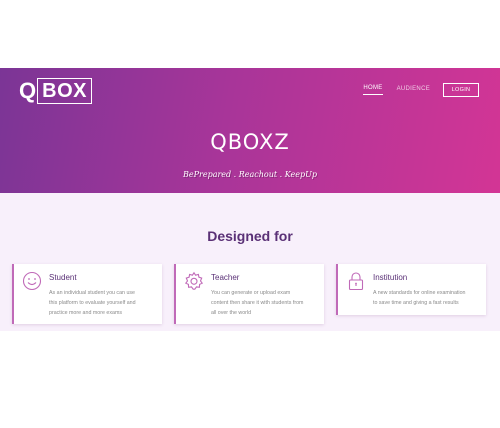 The width and height of the screenshot is (500, 428). I want to click on card-title: Institution, so click(390, 277).